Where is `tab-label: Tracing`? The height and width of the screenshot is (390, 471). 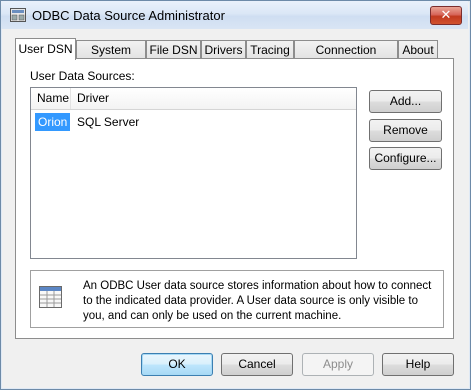
tab-label: Tracing is located at coordinates (270, 50).